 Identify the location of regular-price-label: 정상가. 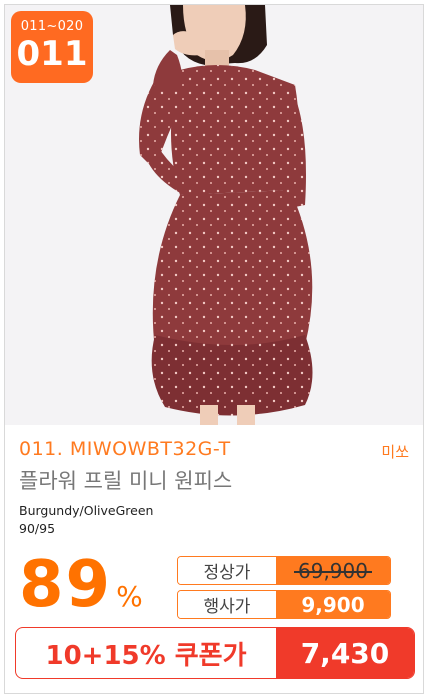
(227, 570).